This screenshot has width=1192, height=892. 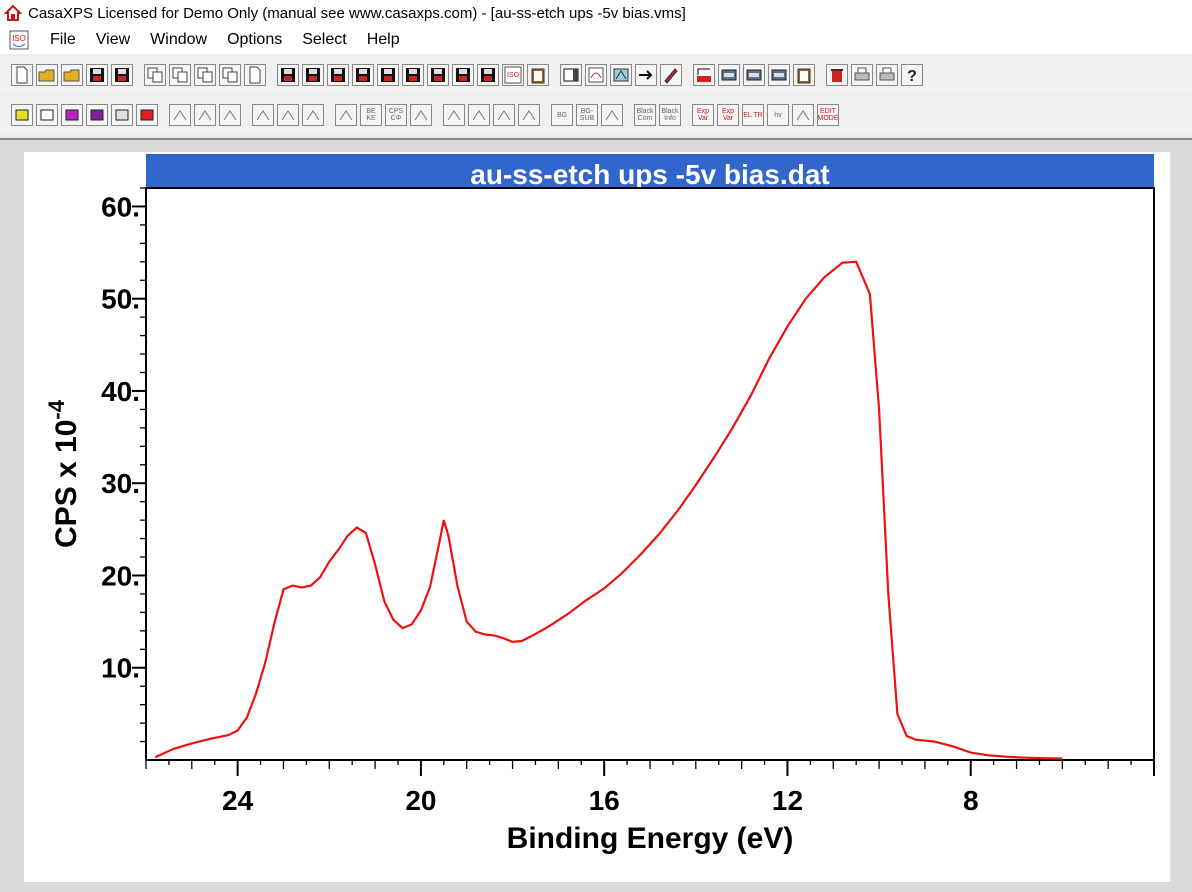 I want to click on toolbar-tool-label: BG- SUB, so click(x=587, y=115).